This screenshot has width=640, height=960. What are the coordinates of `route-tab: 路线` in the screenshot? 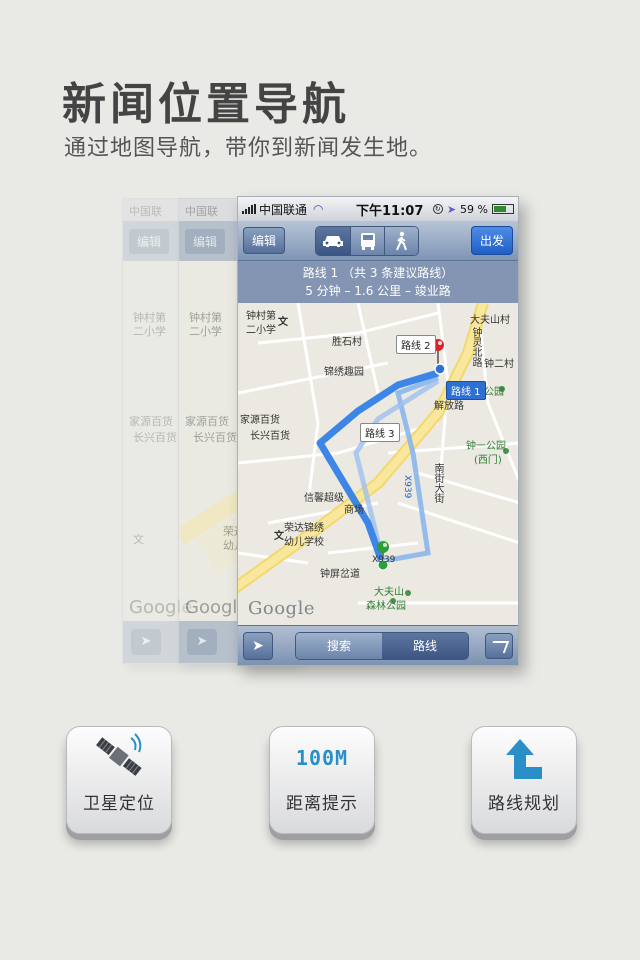 It's located at (425, 645).